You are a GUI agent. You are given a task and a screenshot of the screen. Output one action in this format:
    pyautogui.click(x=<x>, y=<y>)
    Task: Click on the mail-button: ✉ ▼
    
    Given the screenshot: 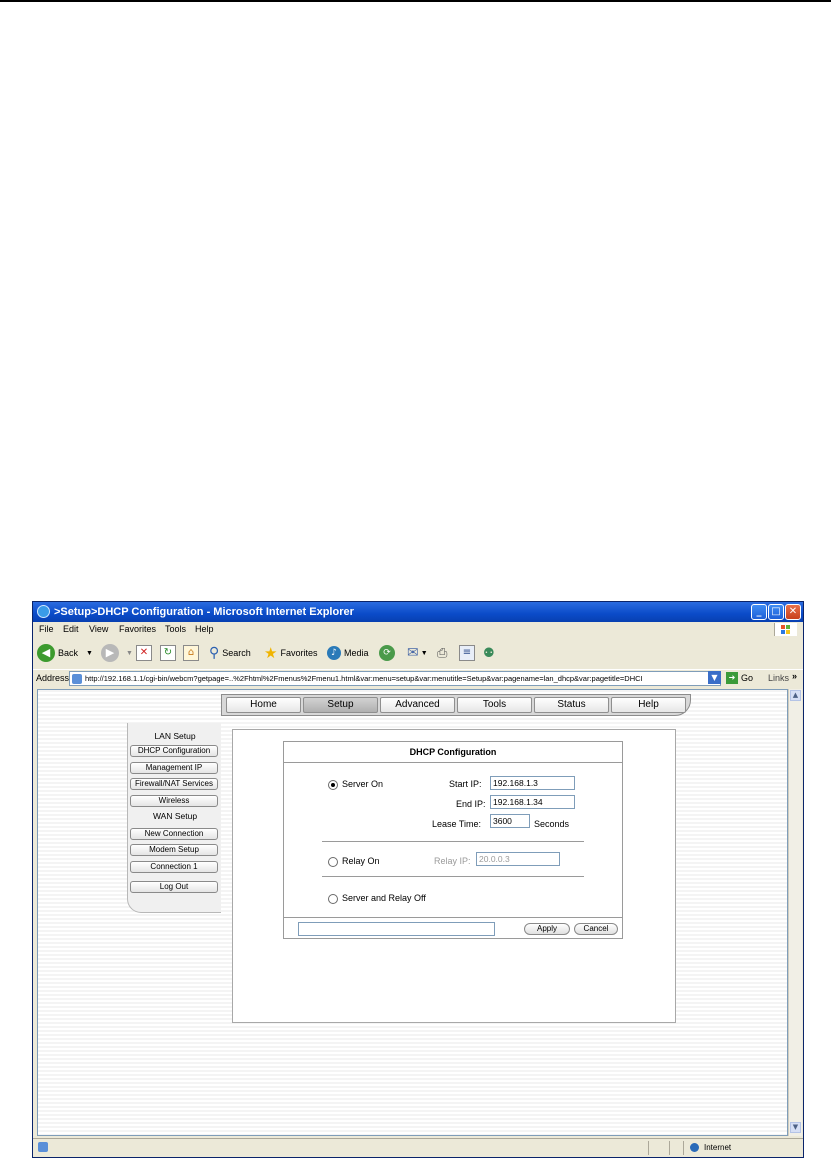 What is the action you would take?
    pyautogui.click(x=417, y=653)
    